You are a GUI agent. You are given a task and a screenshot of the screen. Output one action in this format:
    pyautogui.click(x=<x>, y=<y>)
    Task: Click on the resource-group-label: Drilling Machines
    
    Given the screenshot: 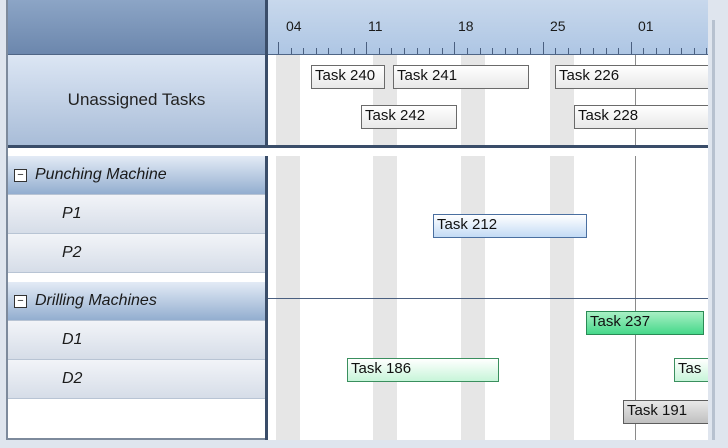 What is the action you would take?
    pyautogui.click(x=96, y=300)
    